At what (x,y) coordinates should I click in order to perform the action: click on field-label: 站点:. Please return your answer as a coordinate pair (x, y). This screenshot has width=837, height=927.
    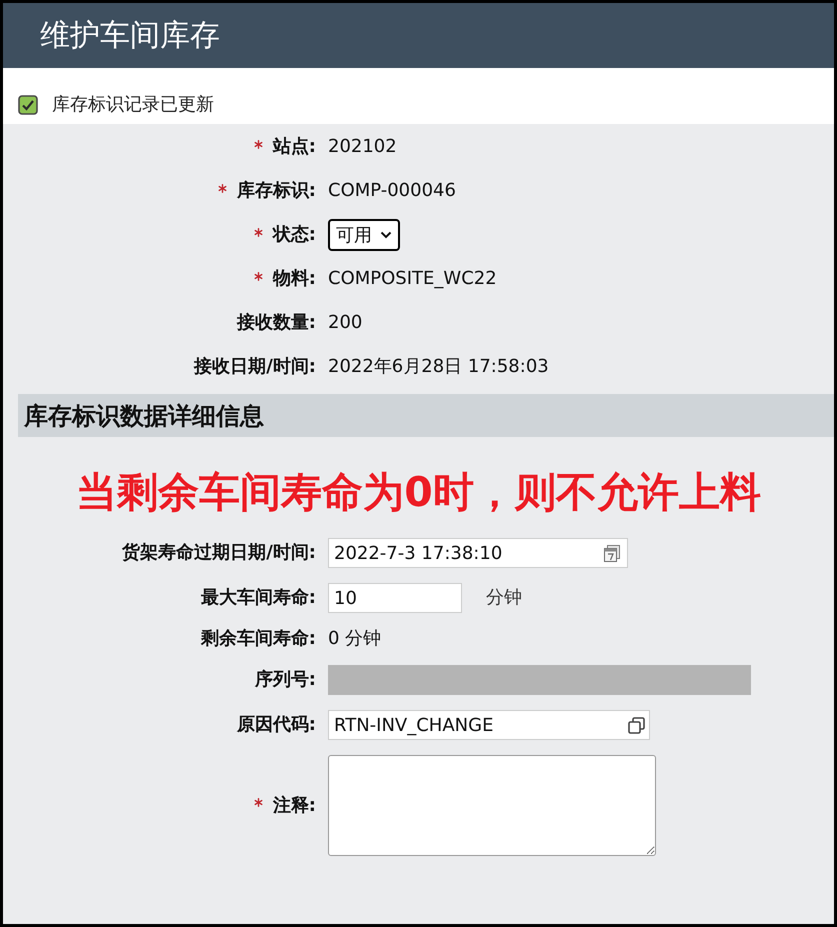
    Looking at the image, I should click on (294, 147).